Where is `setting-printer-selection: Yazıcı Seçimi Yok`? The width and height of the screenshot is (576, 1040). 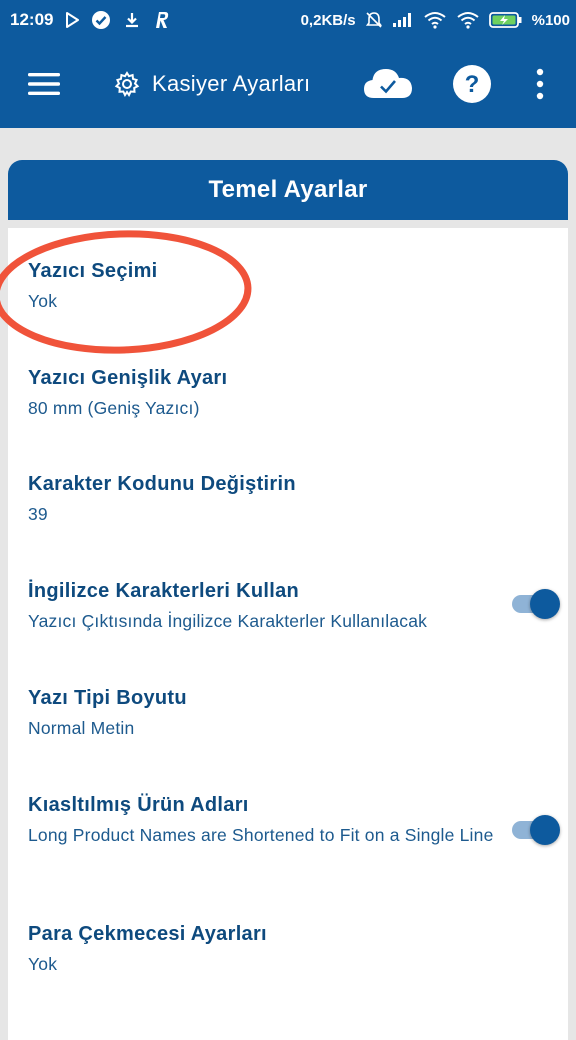 setting-printer-selection: Yazıcı Seçimi Yok is located at coordinates (288, 285).